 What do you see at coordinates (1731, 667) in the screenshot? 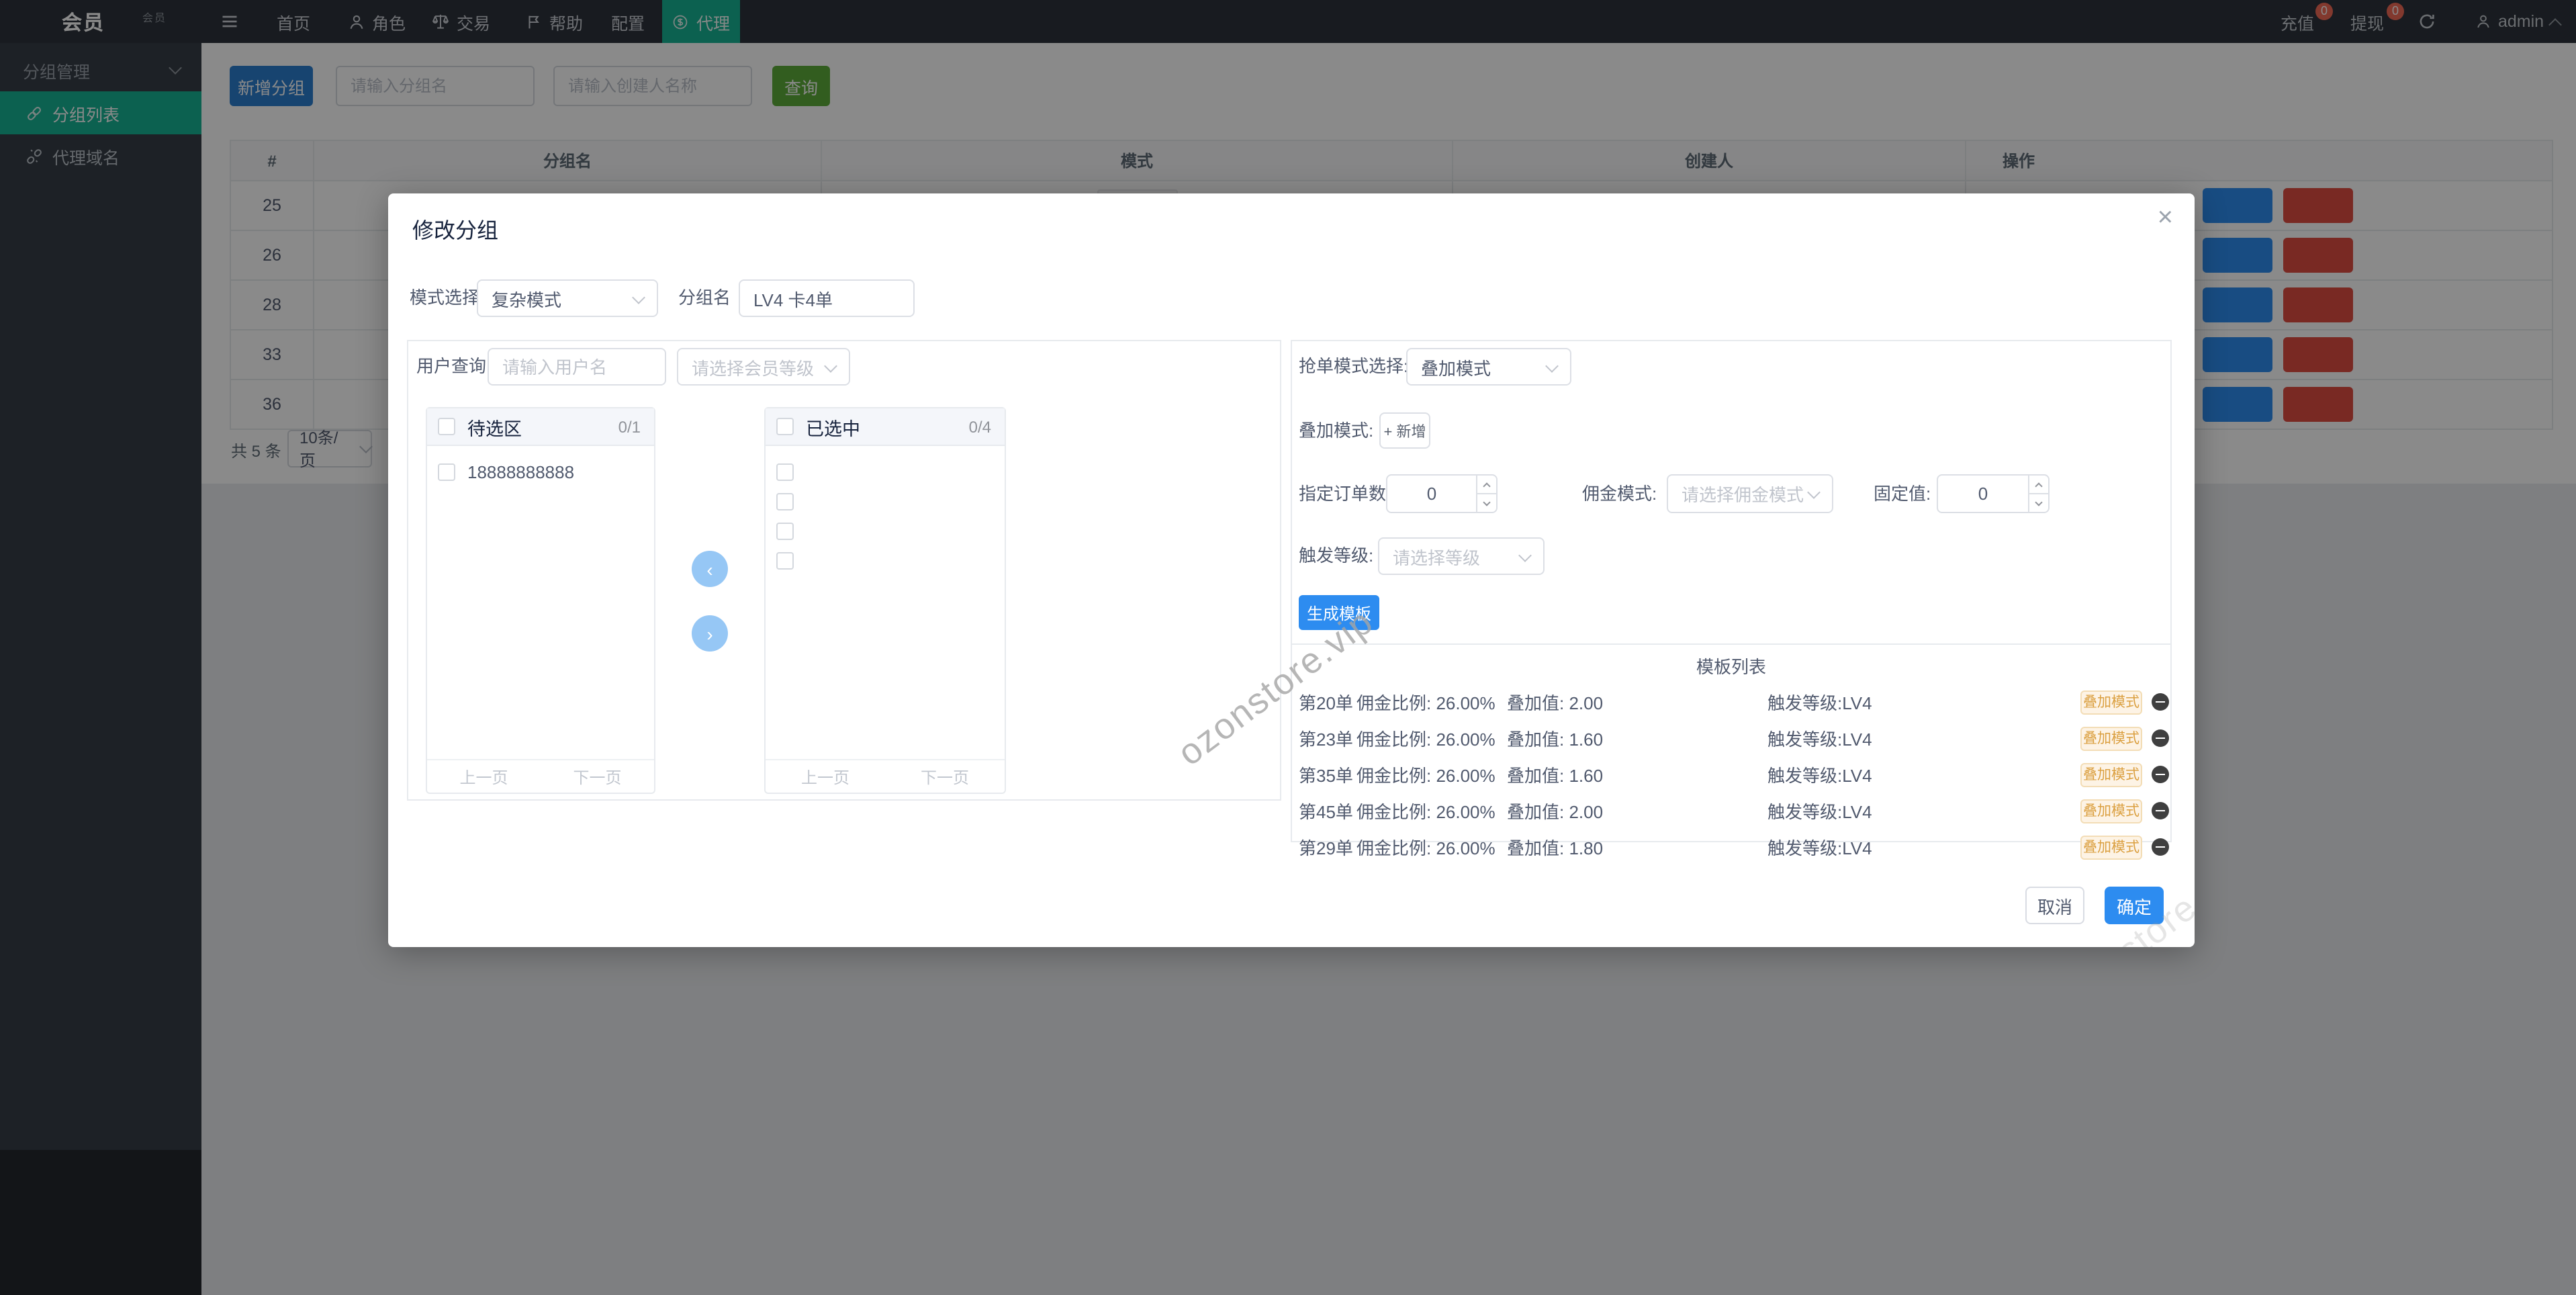
I see `template-list-title: 模板列表` at bounding box center [1731, 667].